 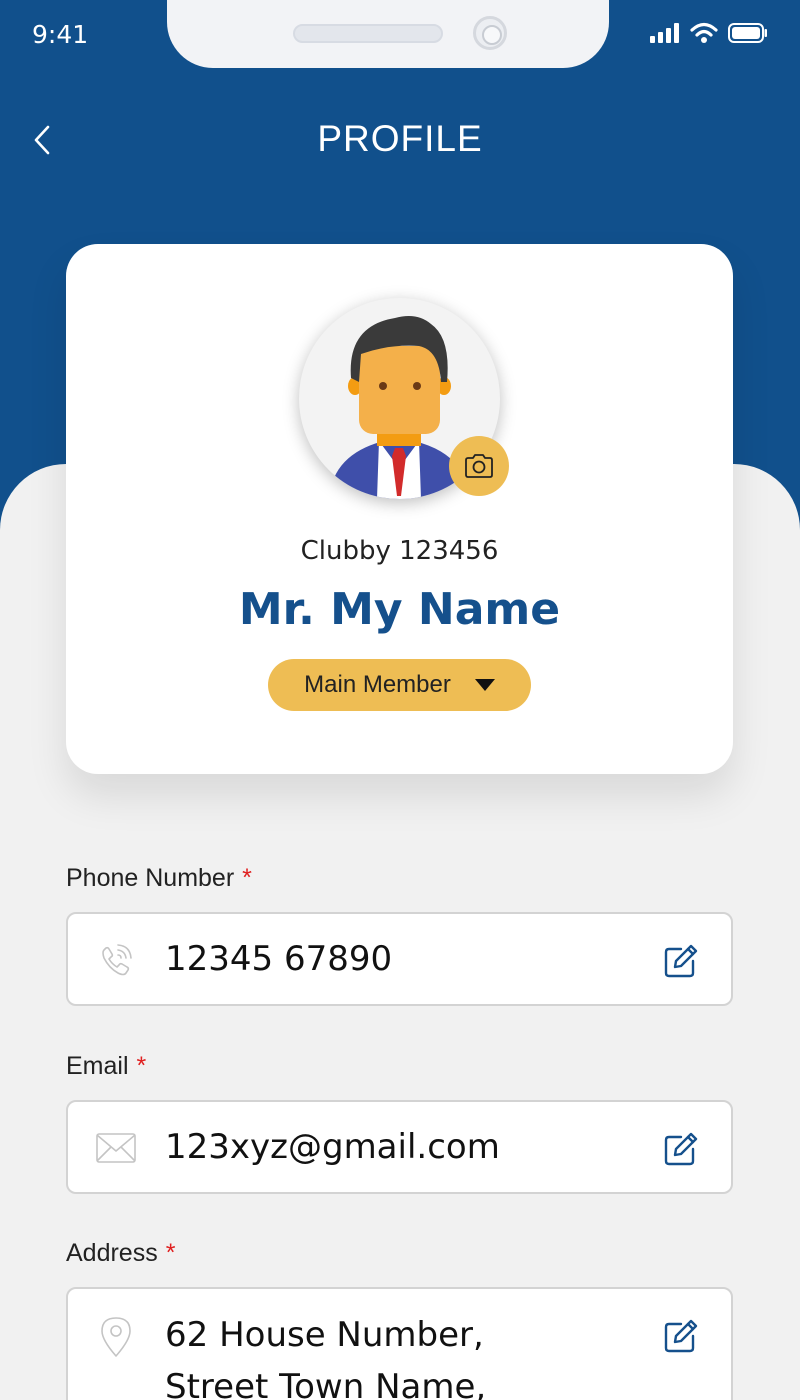 I want to click on edit-email-button, so click(x=681, y=1149).